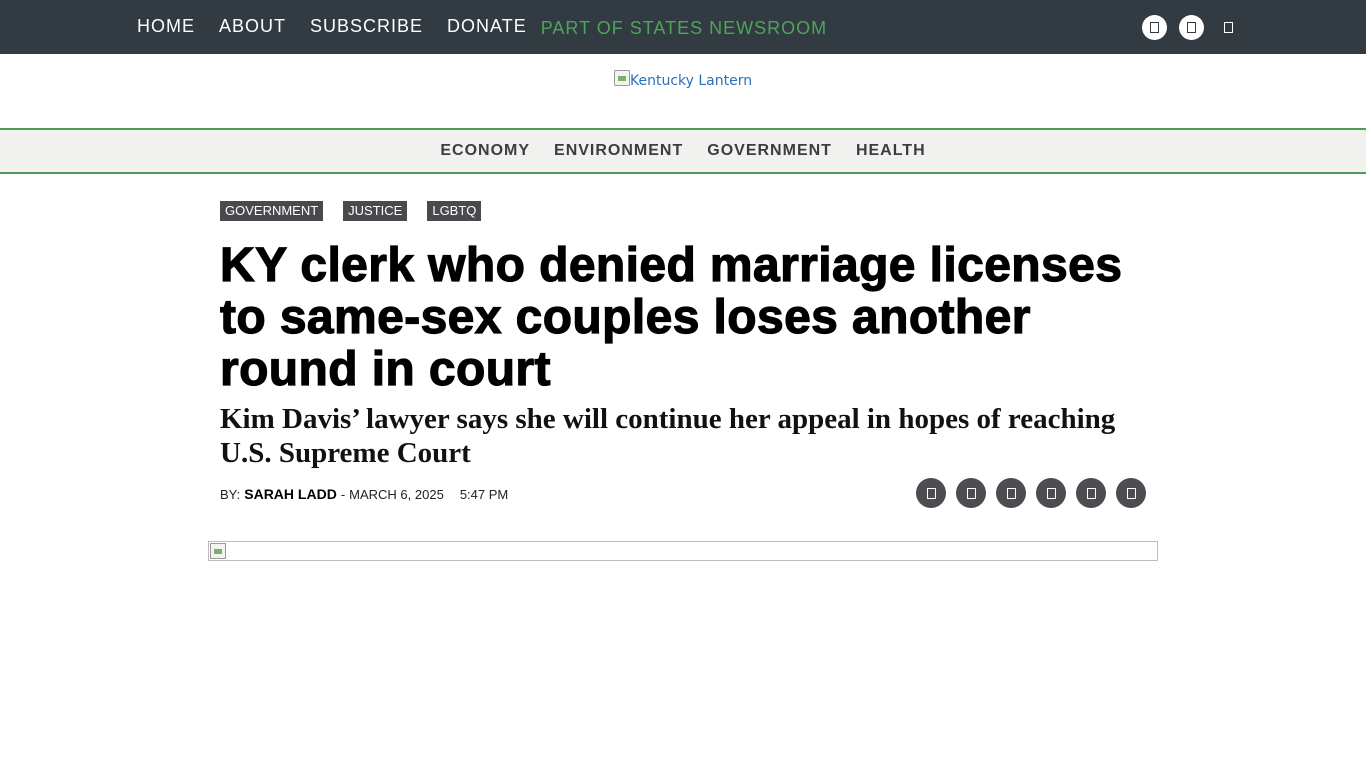 Image resolution: width=1366 pixels, height=768 pixels. I want to click on nav-subscribe-link: SUBSCRIBE, so click(366, 26).